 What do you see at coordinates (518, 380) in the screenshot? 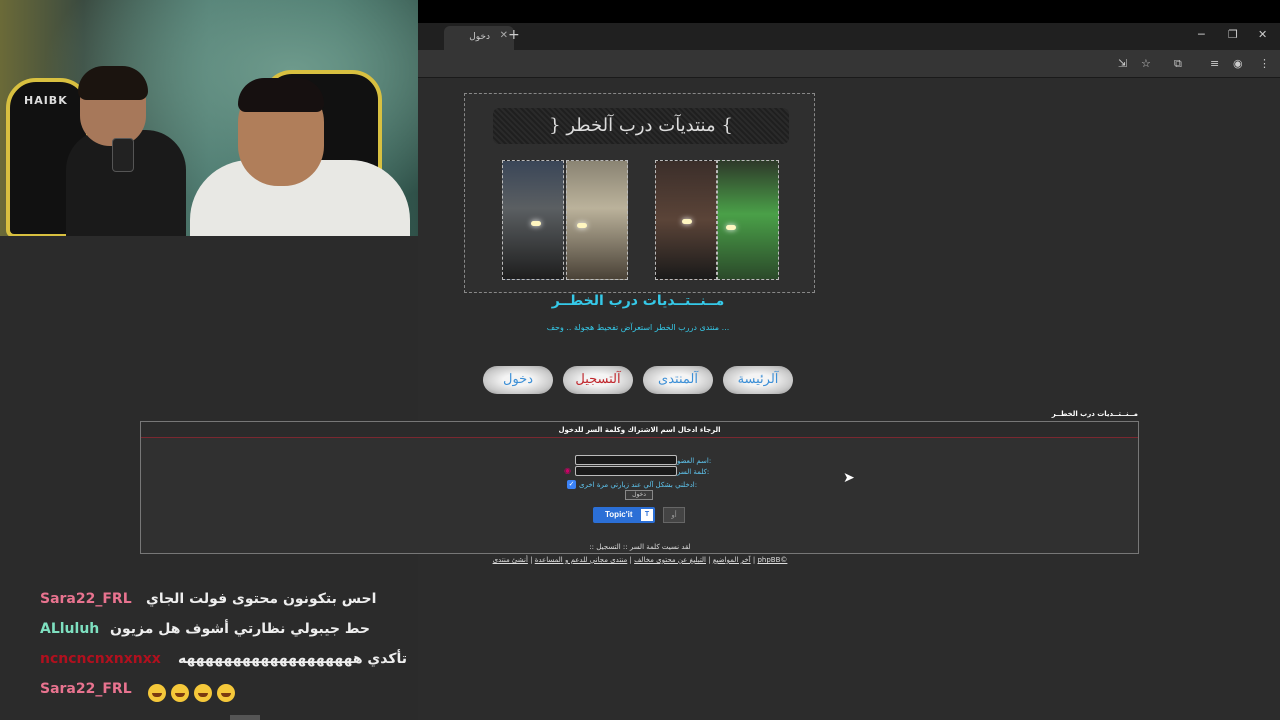
I see `nav-login-button: دخول` at bounding box center [518, 380].